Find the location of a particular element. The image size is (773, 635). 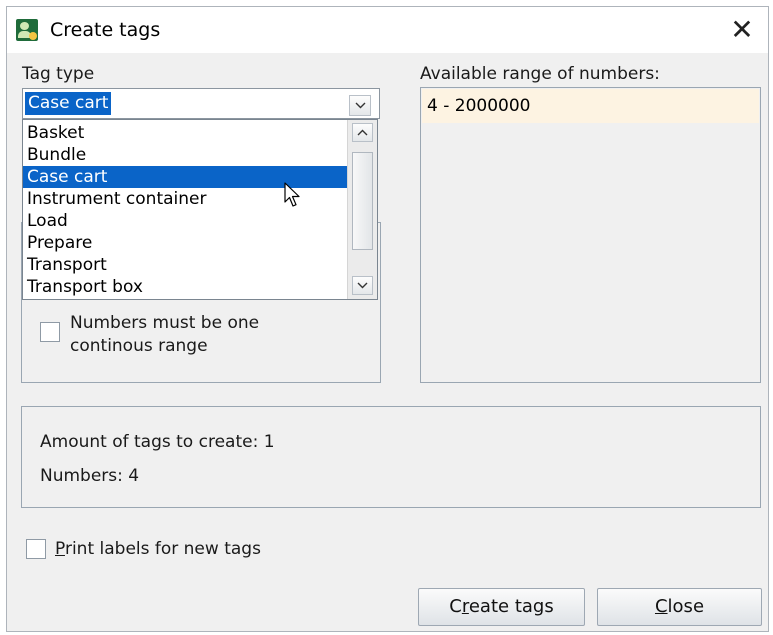

print-labels-checkbox is located at coordinates (36, 549).